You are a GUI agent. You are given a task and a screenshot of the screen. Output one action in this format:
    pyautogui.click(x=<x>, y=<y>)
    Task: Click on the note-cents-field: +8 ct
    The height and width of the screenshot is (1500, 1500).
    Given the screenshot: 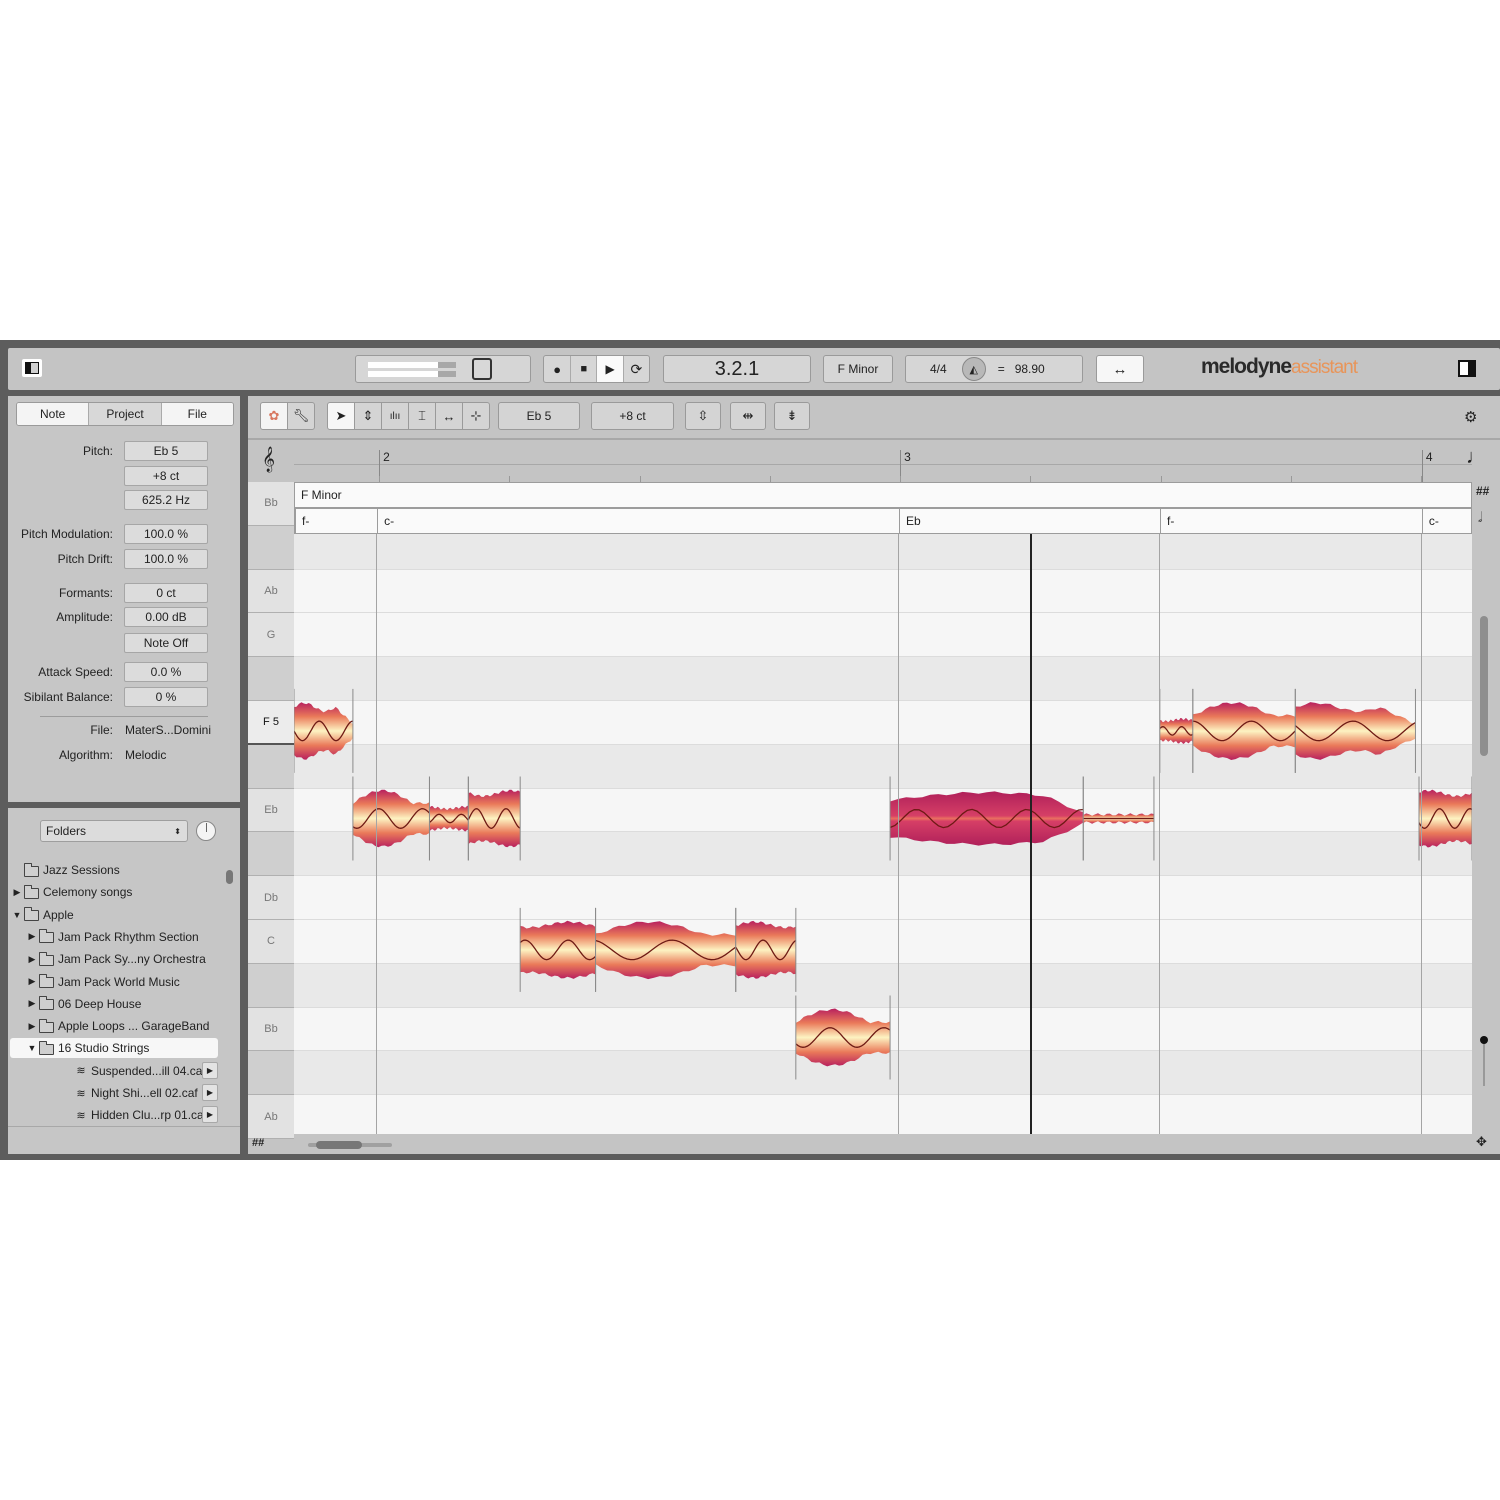 What is the action you would take?
    pyautogui.click(x=632, y=416)
    